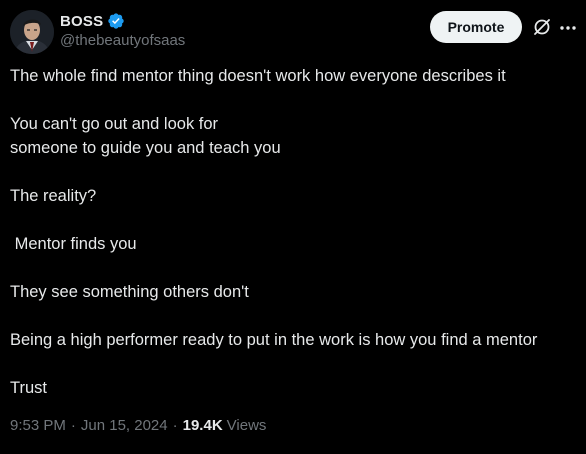 This screenshot has height=454, width=586. I want to click on avatar-icon, so click(32, 32).